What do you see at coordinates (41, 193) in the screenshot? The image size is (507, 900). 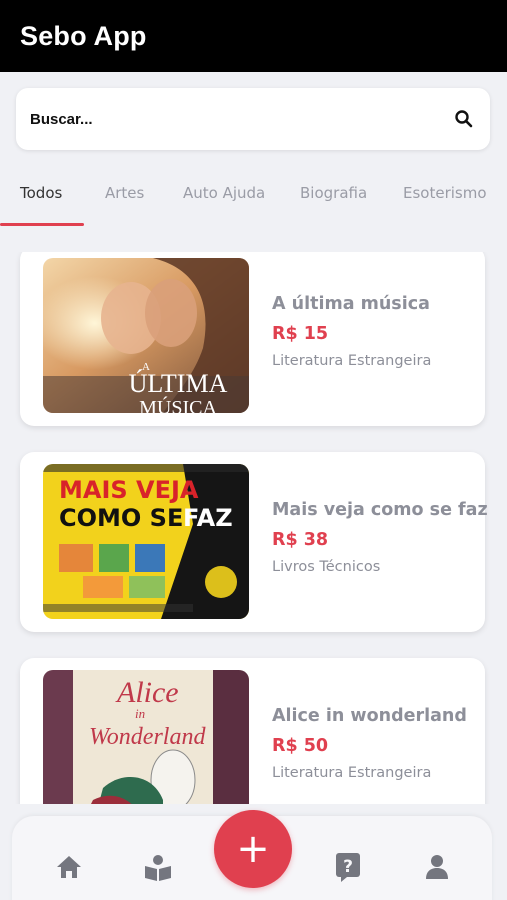 I see `tab-todos: Todos` at bounding box center [41, 193].